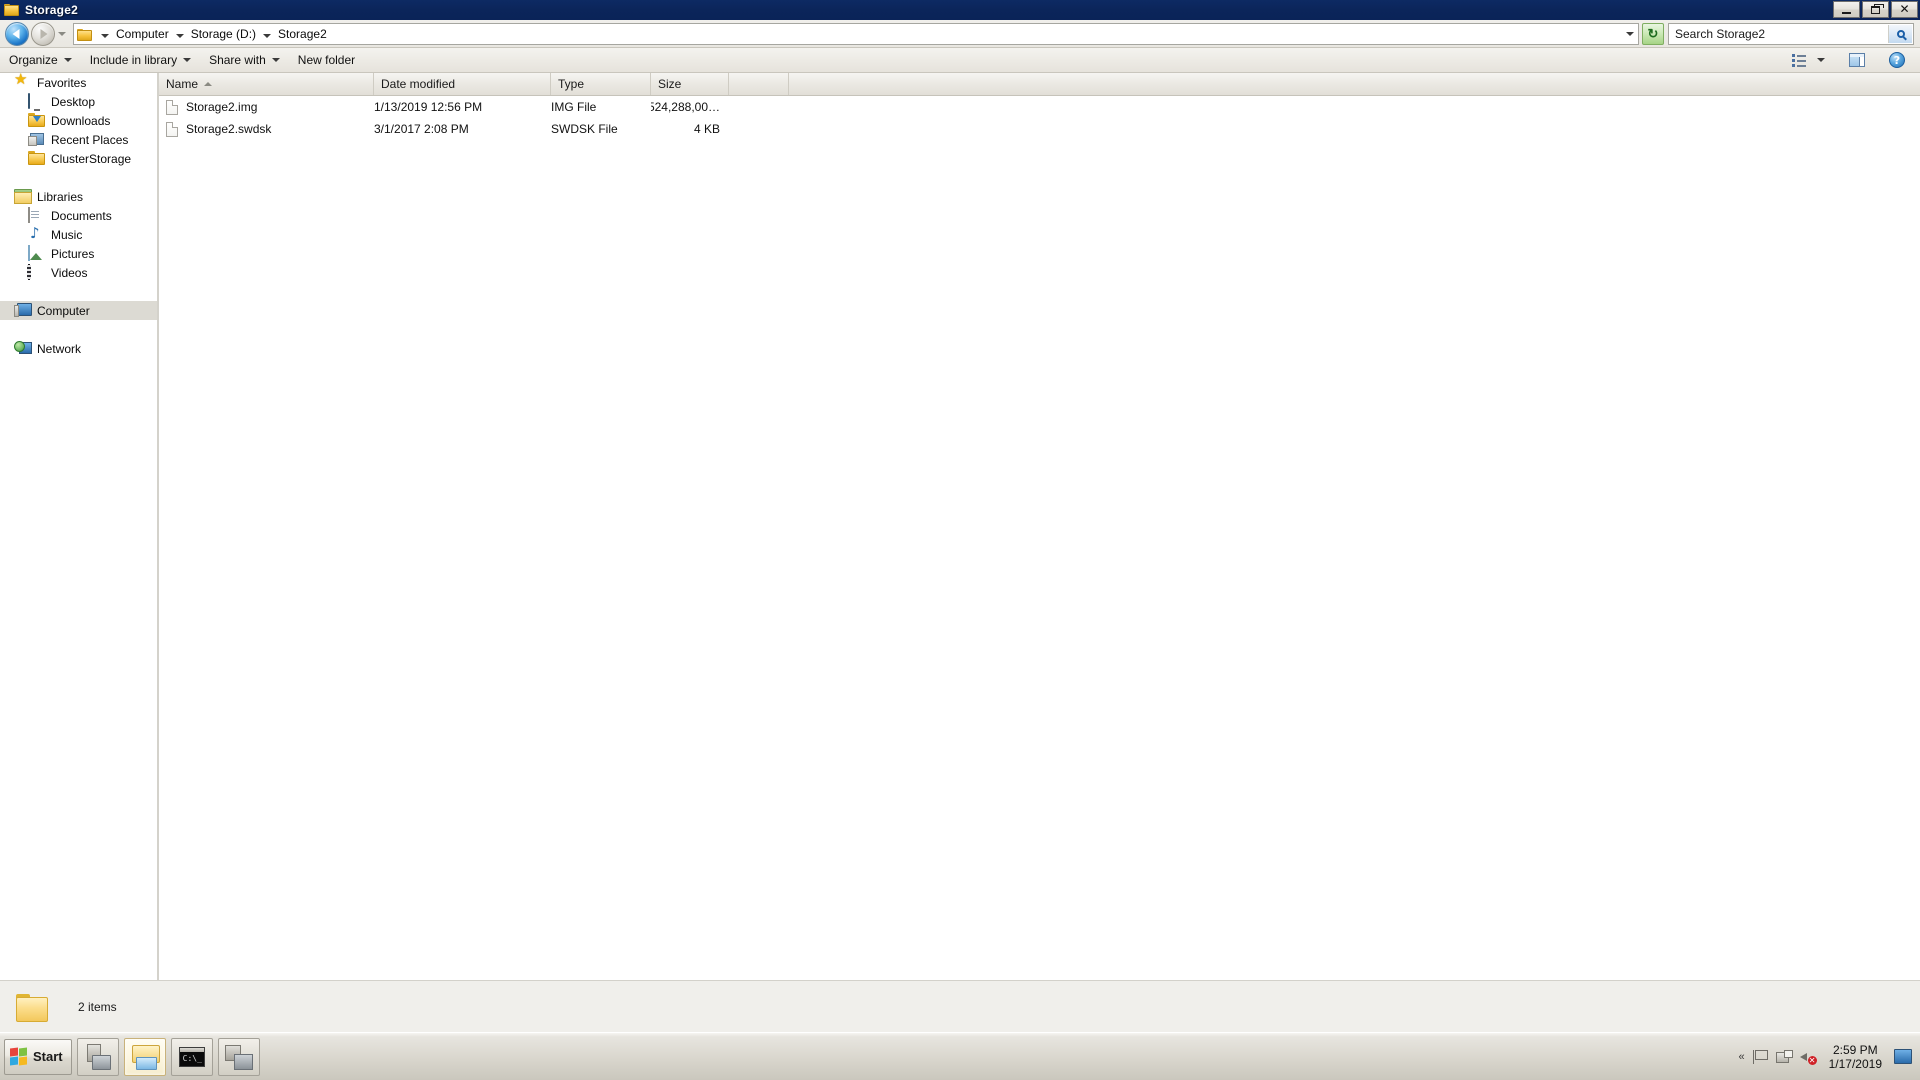  I want to click on address-bar: Computer Storage (D:) Storage2 ↻, so click(960, 34).